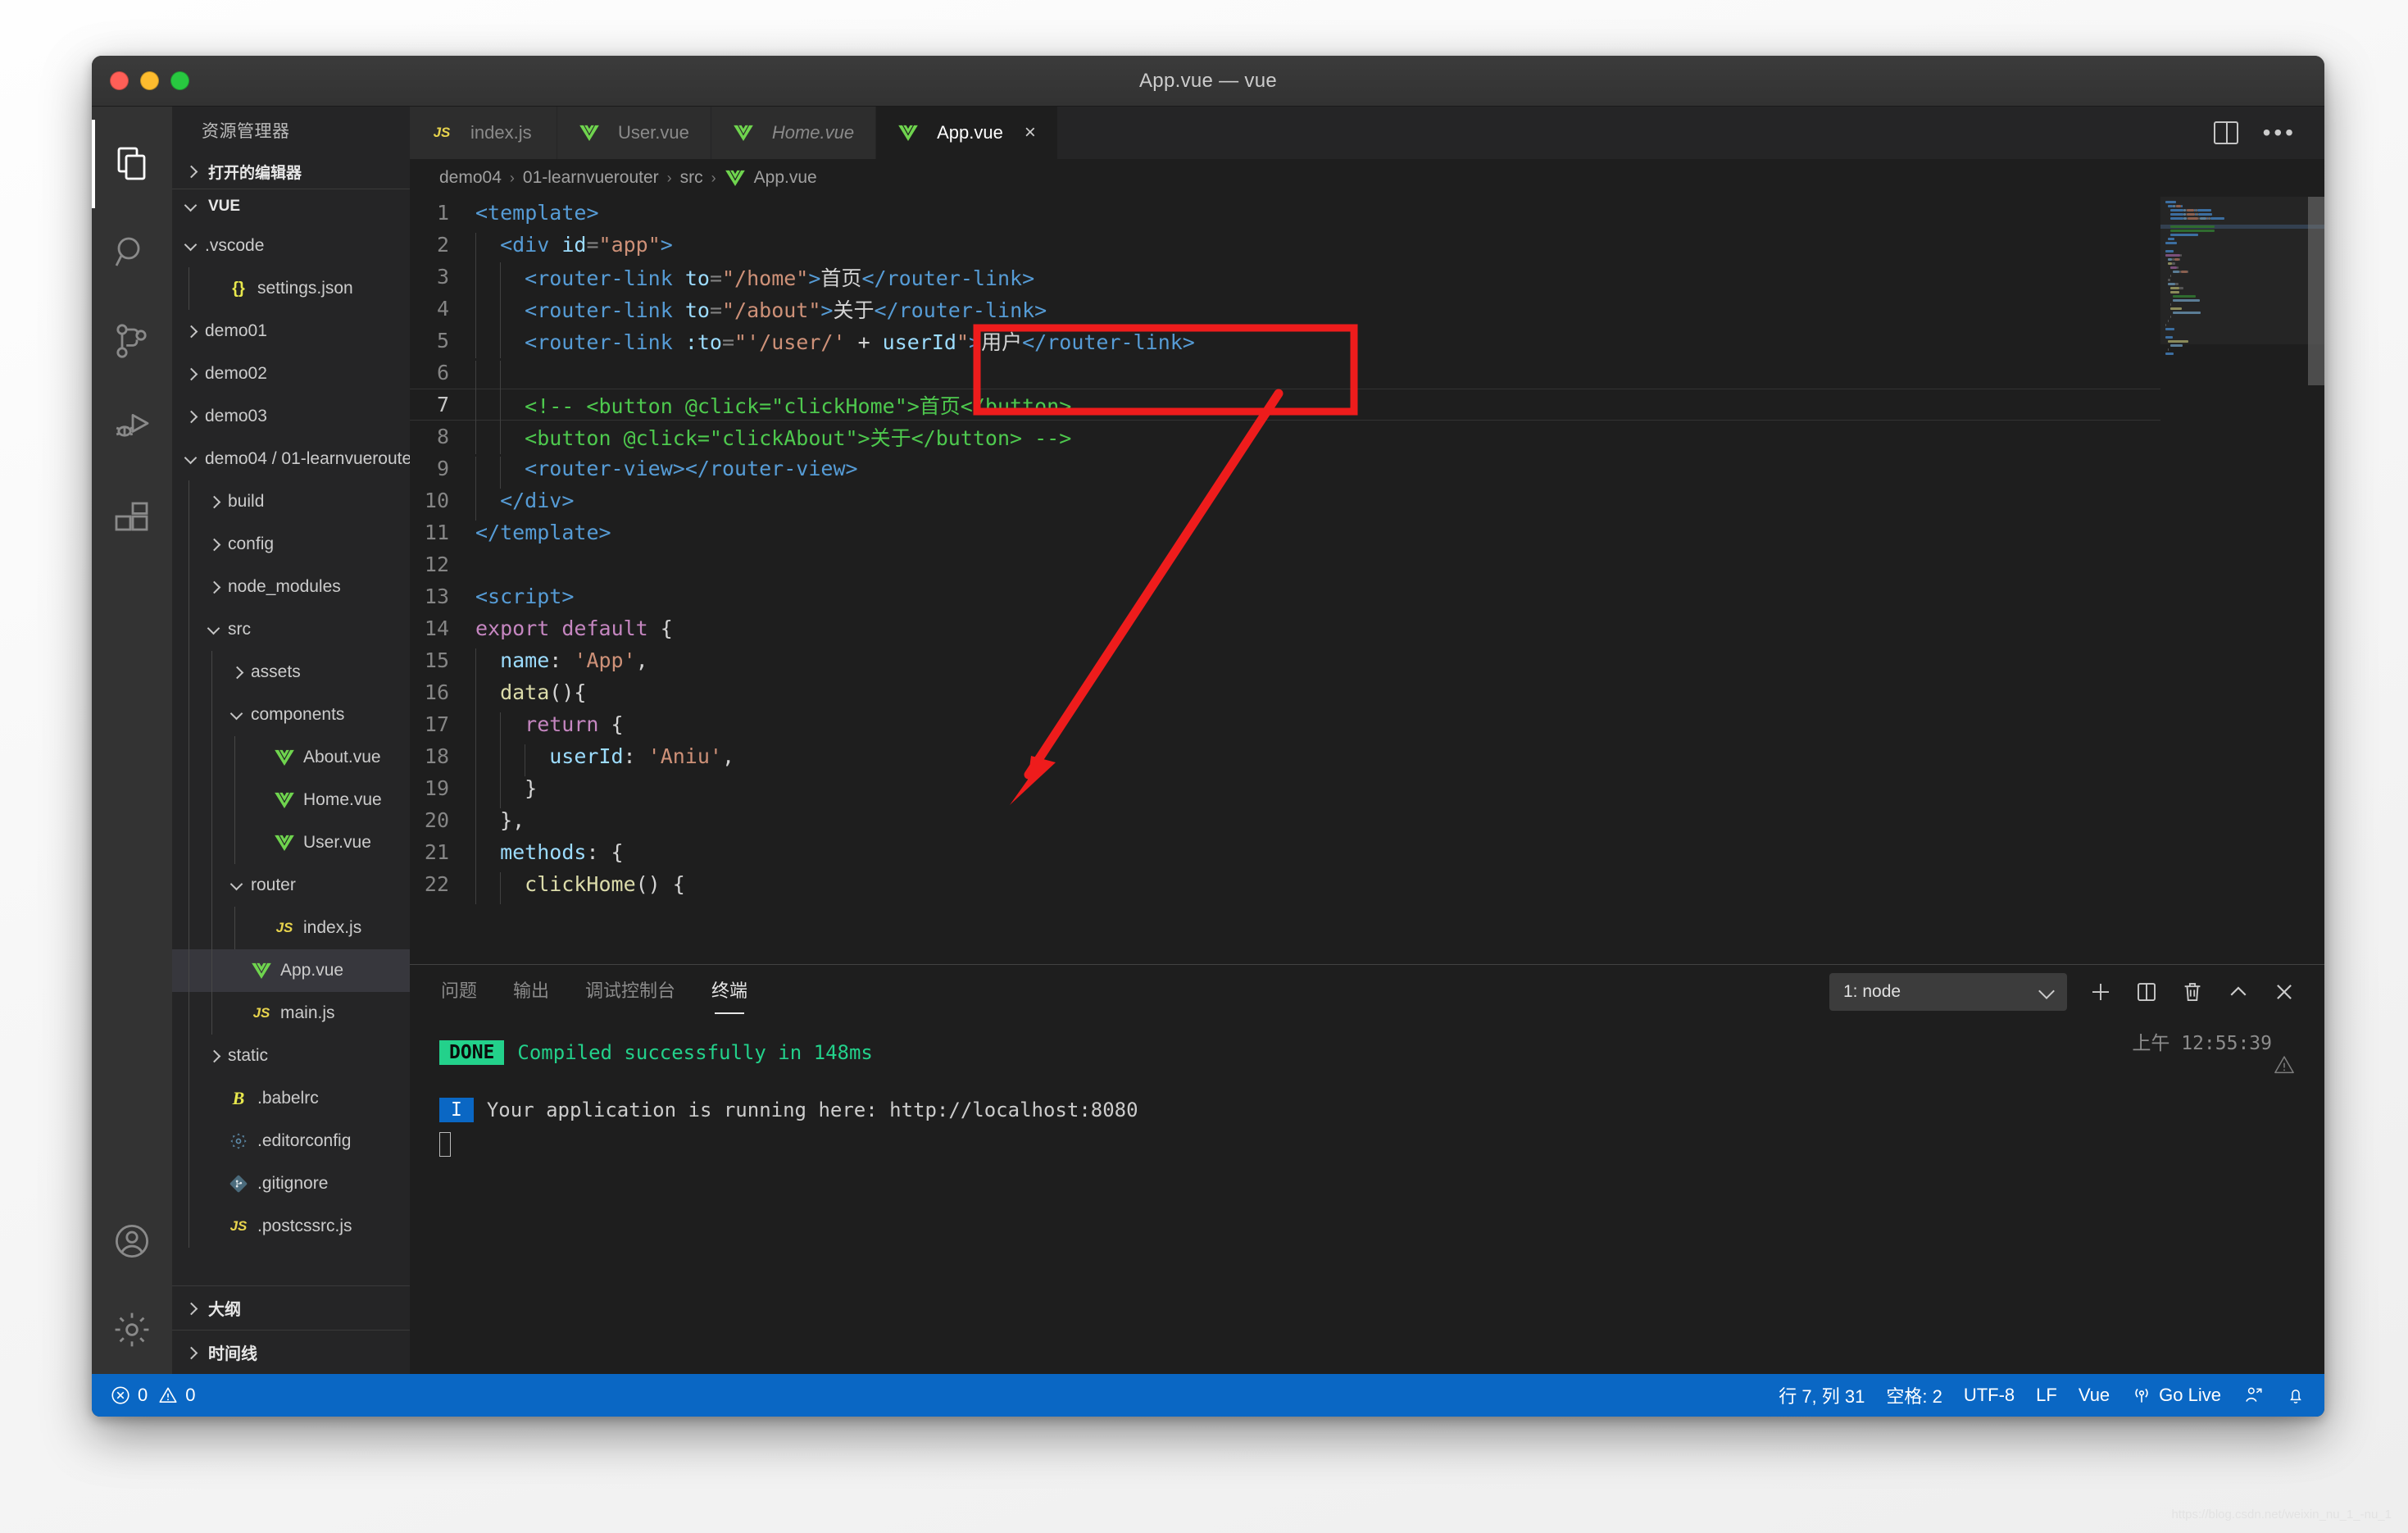 The image size is (2408, 1533). Describe the element at coordinates (291, 246) in the screenshot. I see `tree-item--vscode: .vscode` at that location.